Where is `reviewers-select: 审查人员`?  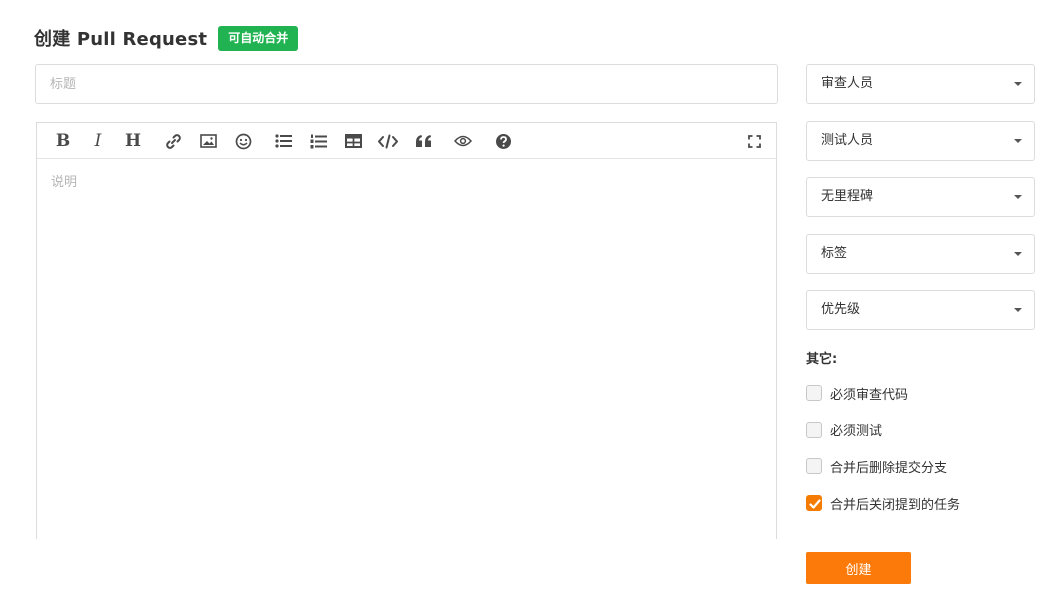 reviewers-select: 审查人员 is located at coordinates (920, 84).